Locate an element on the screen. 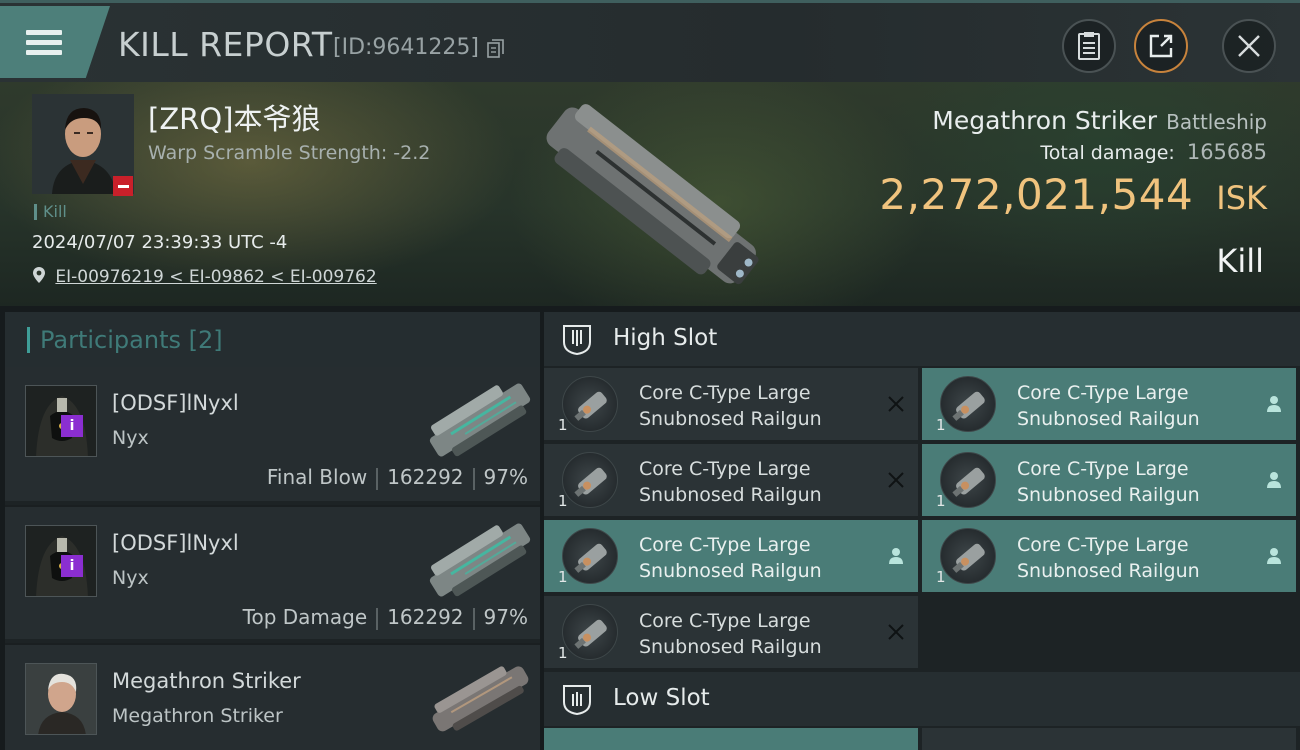  clipboard-button is located at coordinates (1089, 46).